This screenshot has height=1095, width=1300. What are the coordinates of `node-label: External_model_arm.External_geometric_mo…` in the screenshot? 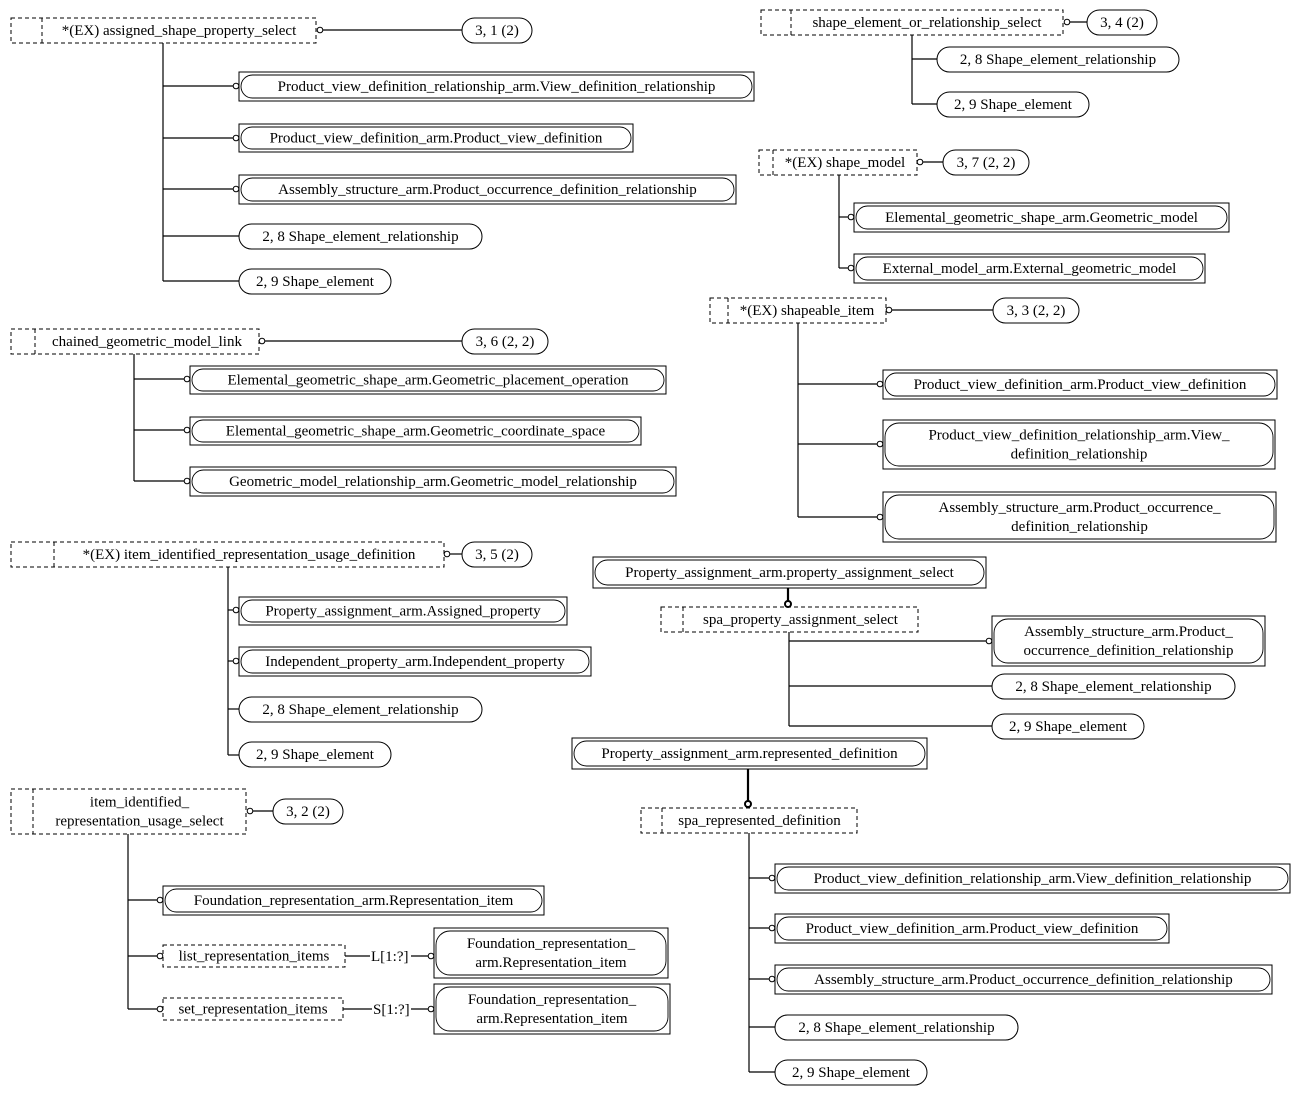 It's located at (1030, 269).